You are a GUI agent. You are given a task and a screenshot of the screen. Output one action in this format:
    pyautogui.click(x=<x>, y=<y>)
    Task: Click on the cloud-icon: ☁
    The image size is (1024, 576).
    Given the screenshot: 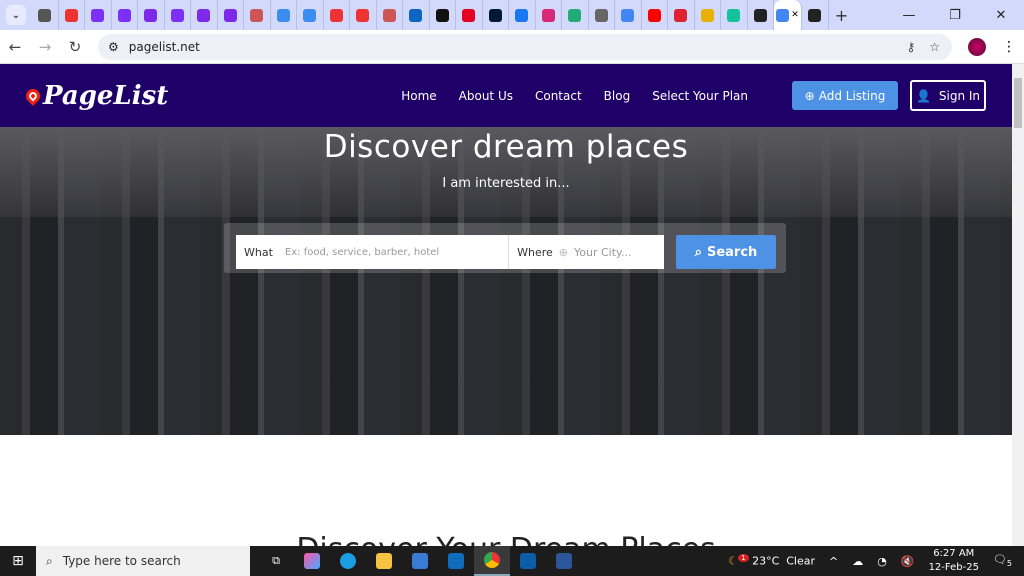 What is the action you would take?
    pyautogui.click(x=857, y=561)
    